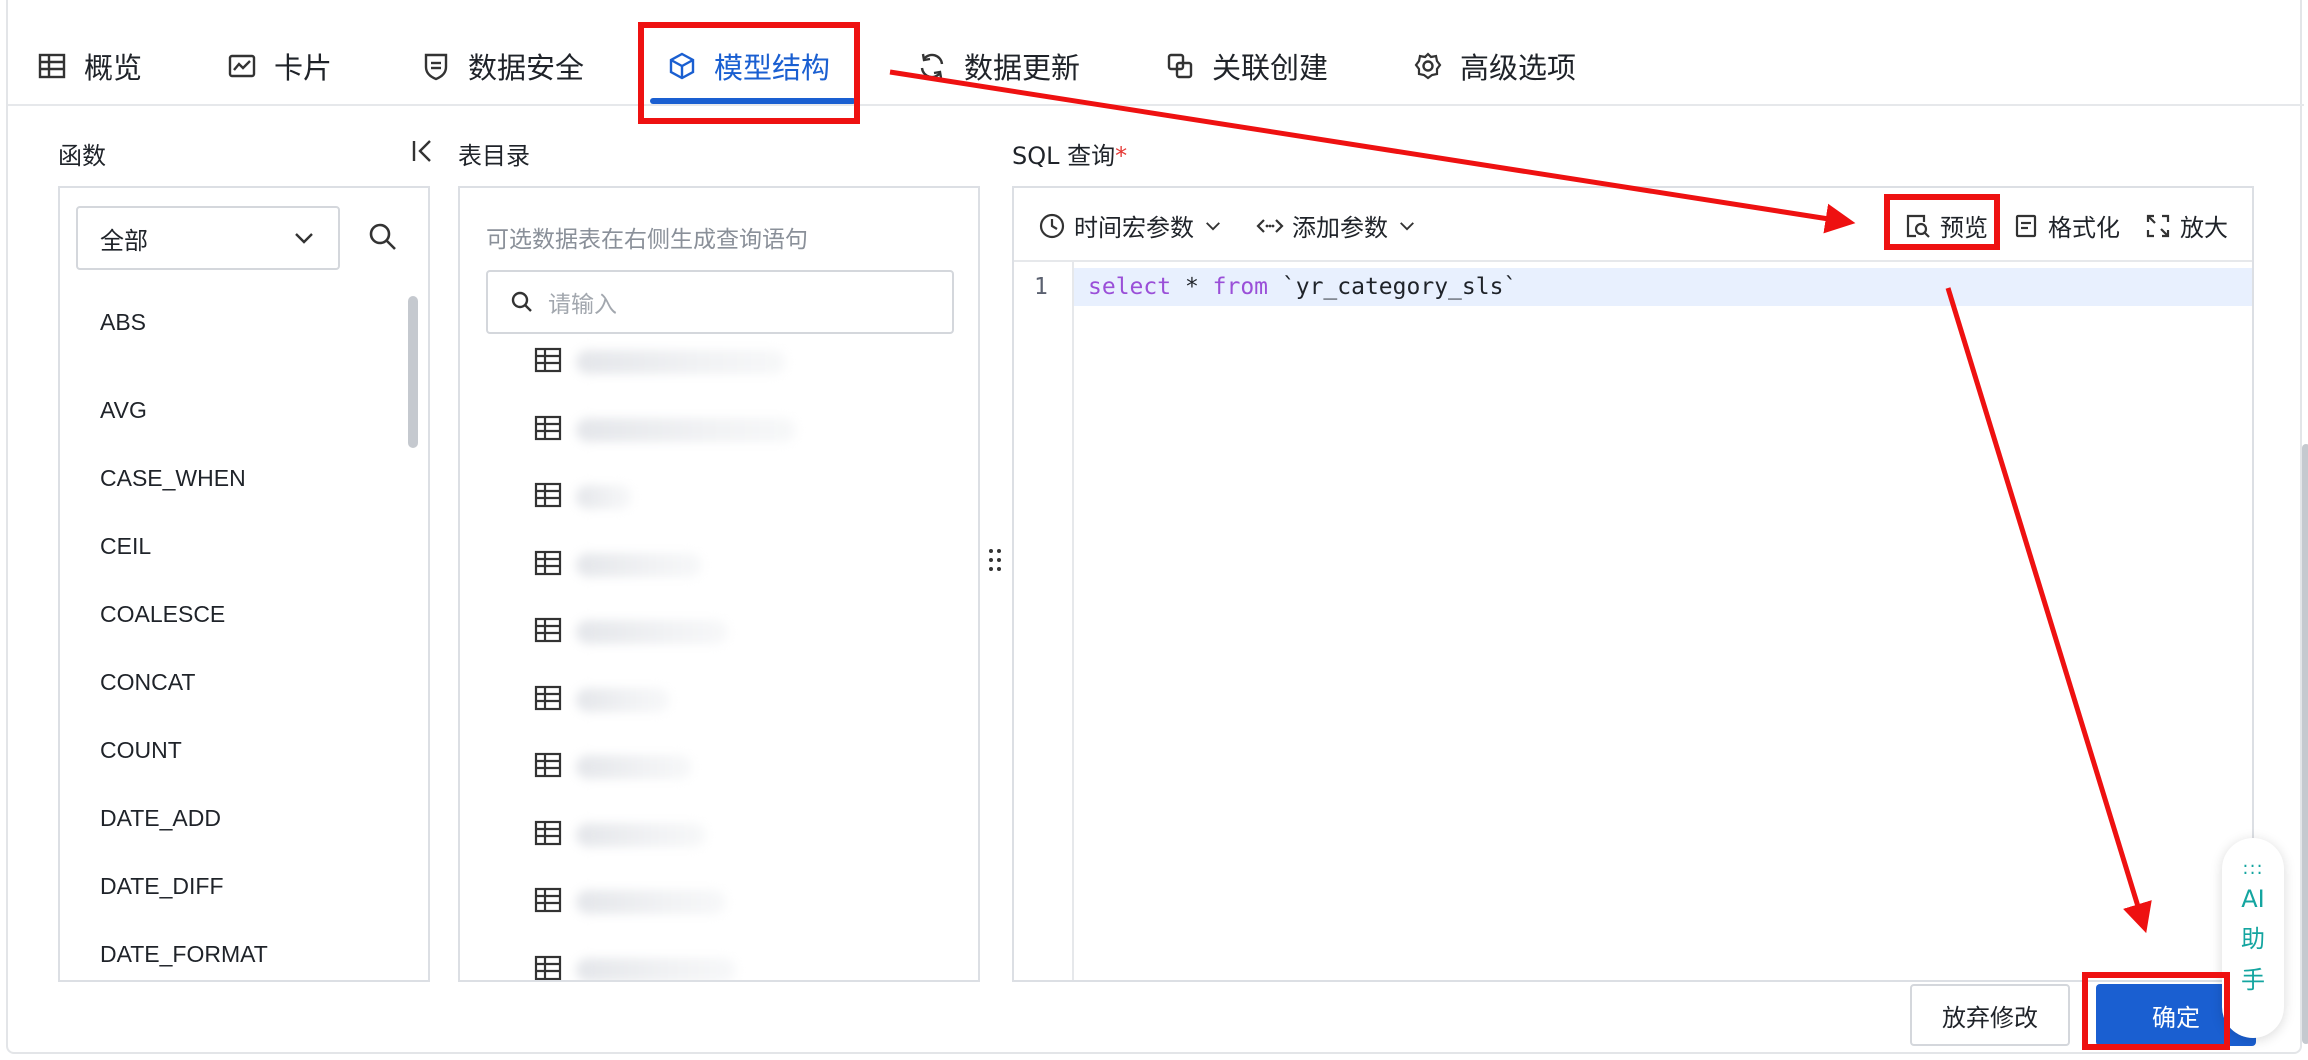  Describe the element at coordinates (647, 240) in the screenshot. I see `table-hint-text: 可选数据表在右侧生成查询语句` at that location.